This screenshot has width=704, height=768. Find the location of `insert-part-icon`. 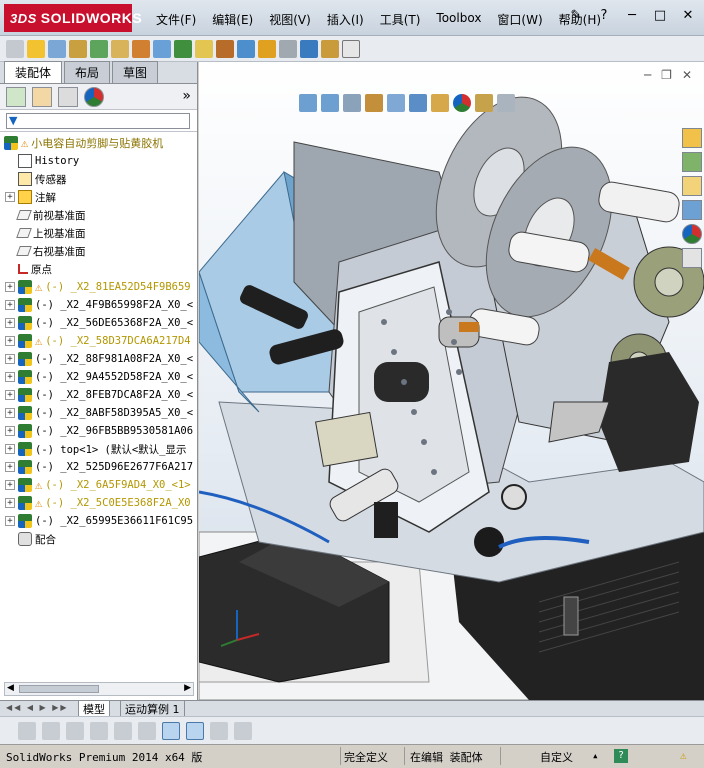

insert-part-icon is located at coordinates (141, 48).